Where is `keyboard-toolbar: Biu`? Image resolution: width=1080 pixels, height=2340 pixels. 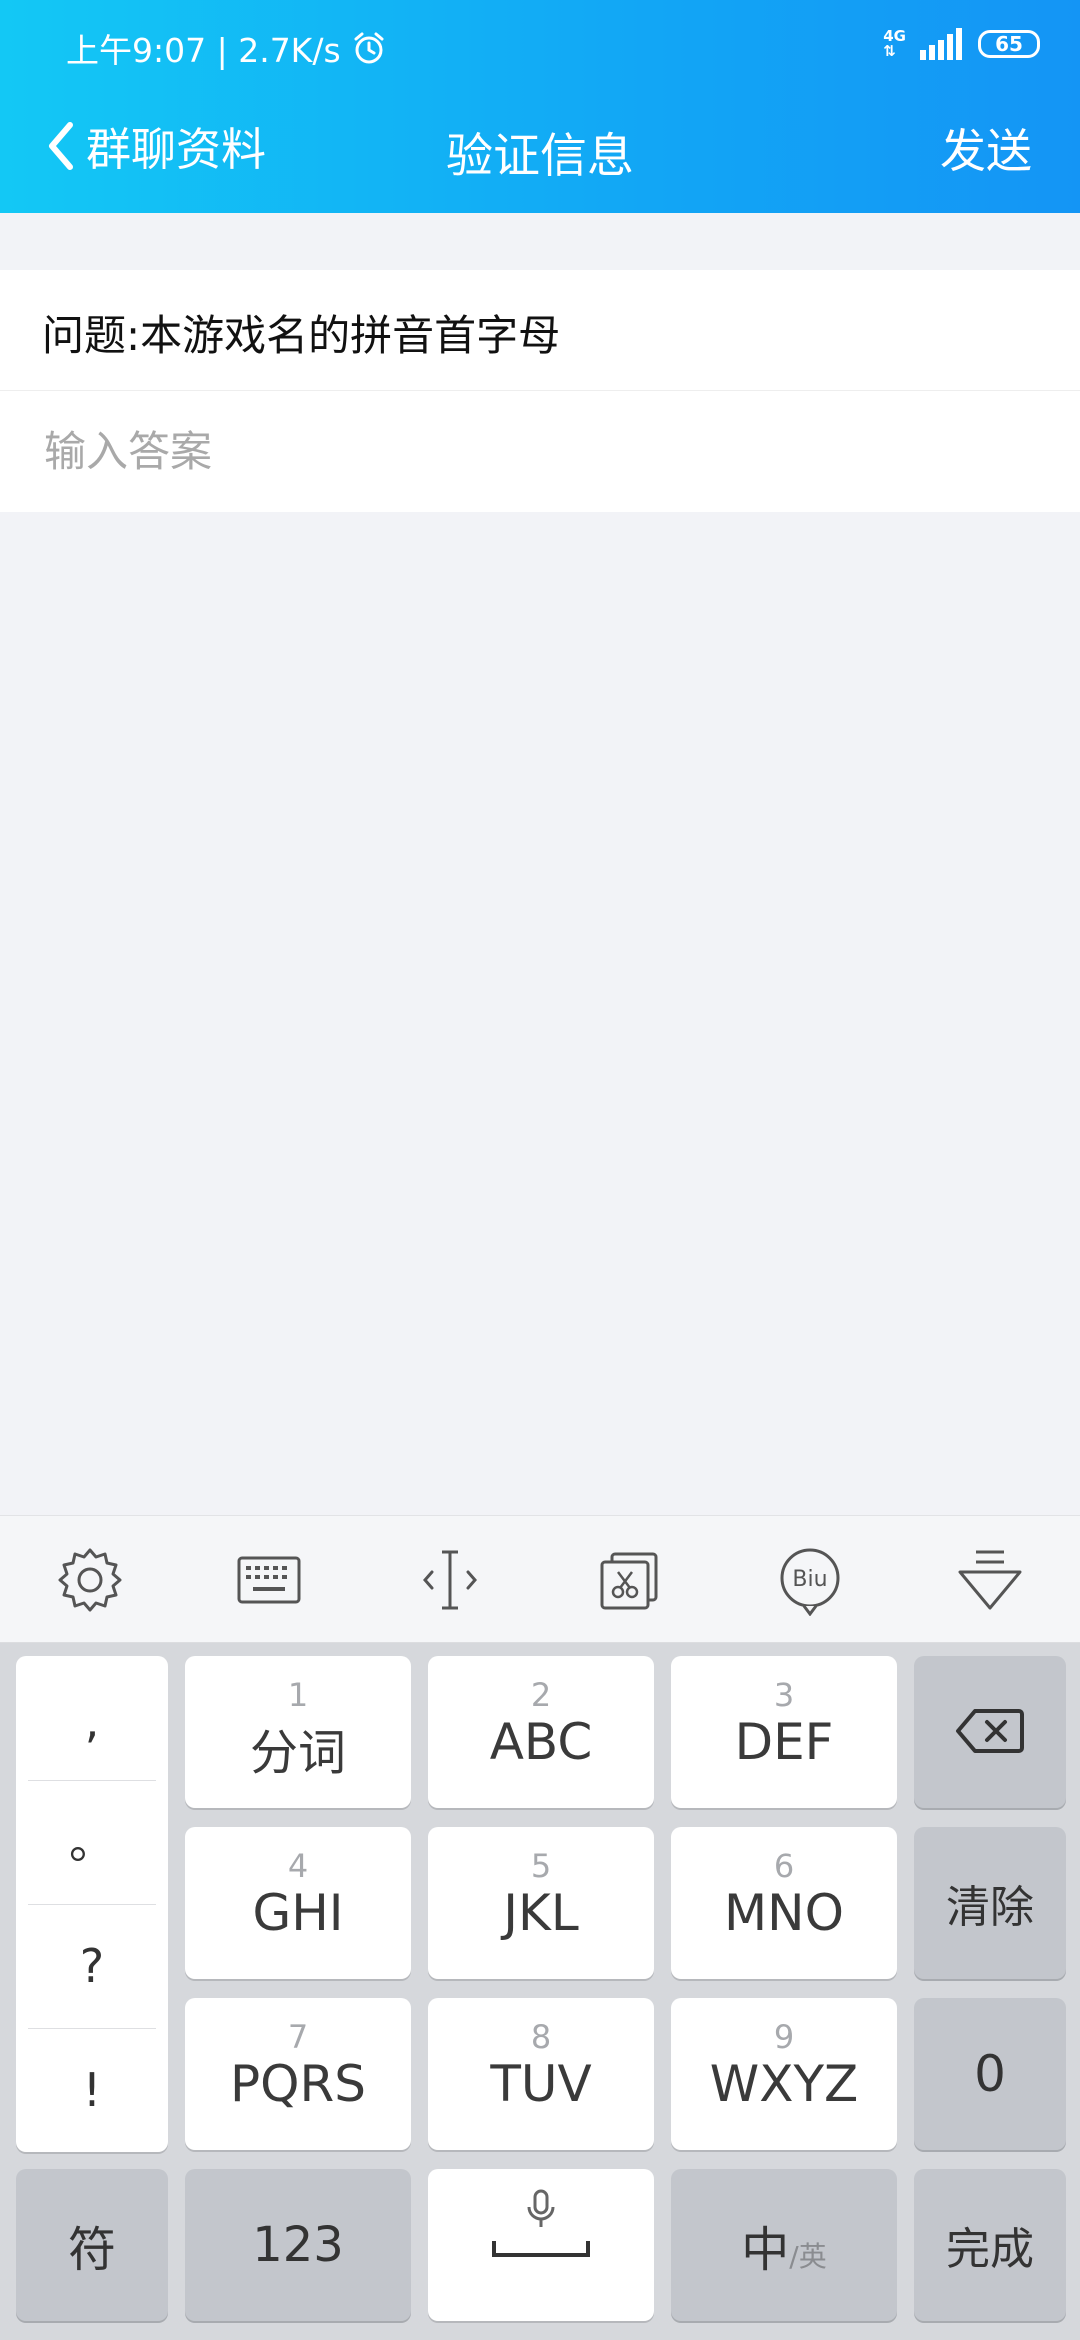 keyboard-toolbar: Biu is located at coordinates (540, 1579).